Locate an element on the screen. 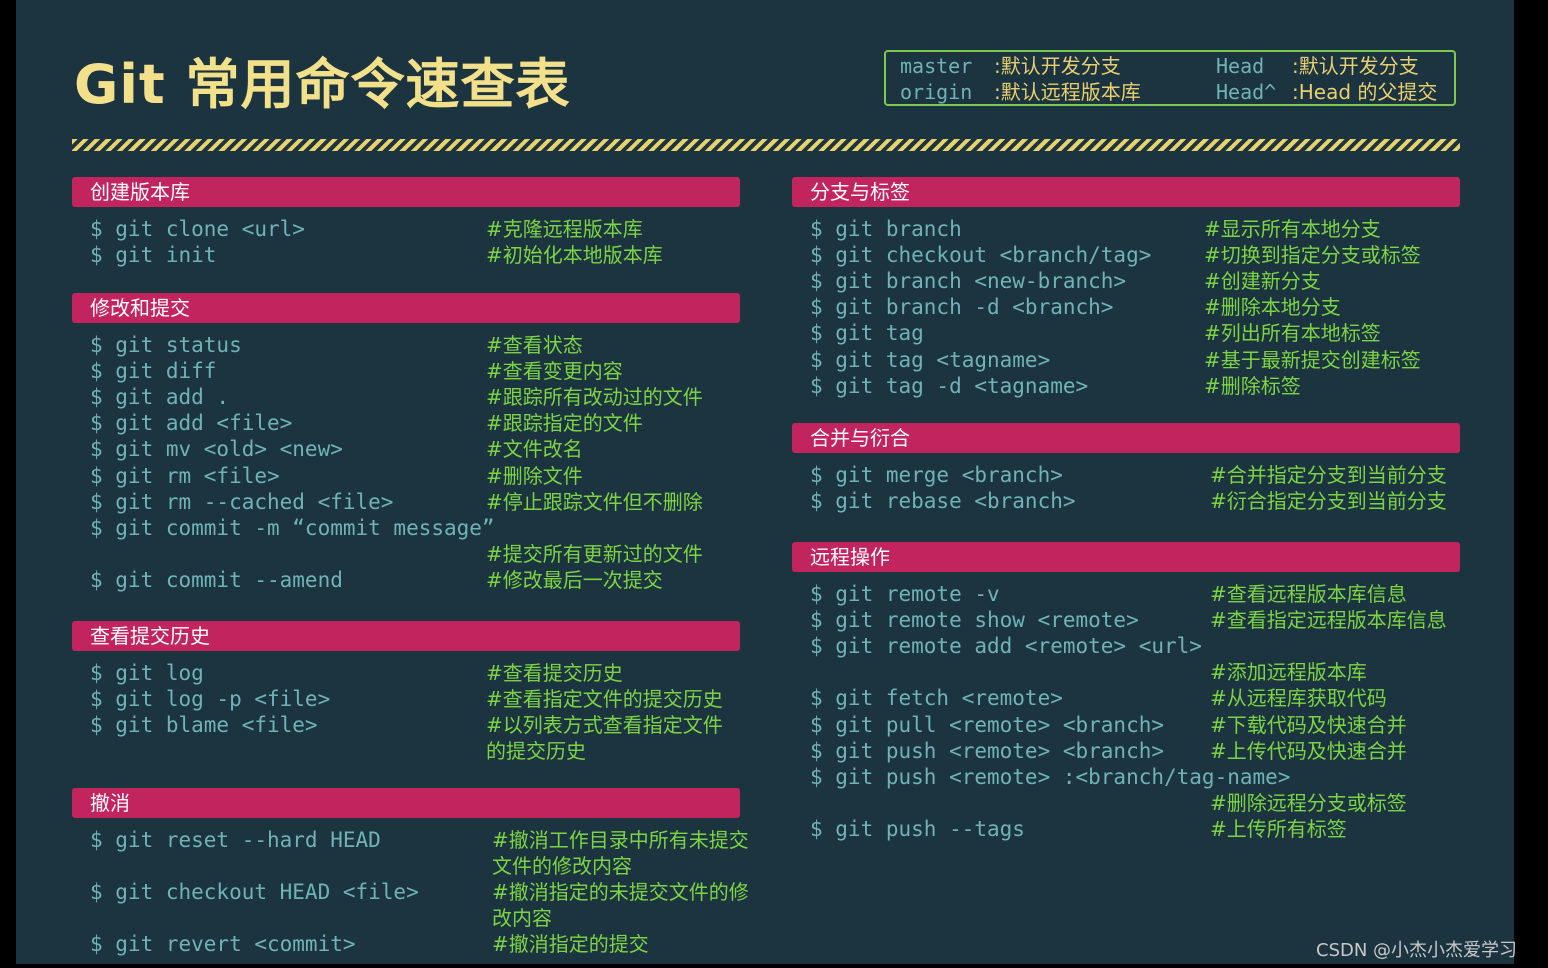 The width and height of the screenshot is (1548, 968). command-description: #查看指定远程版本库信息 is located at coordinates (1328, 620).